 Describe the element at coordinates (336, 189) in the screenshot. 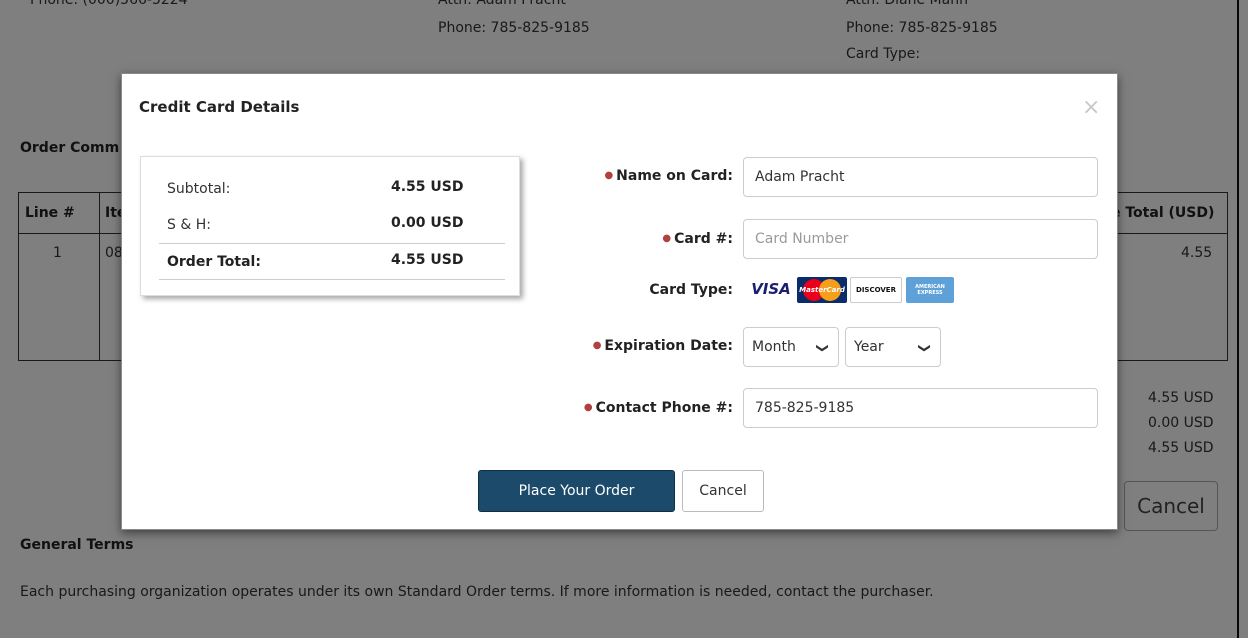

I see `subtotal-row: Subtotal: 4.55 USD` at that location.